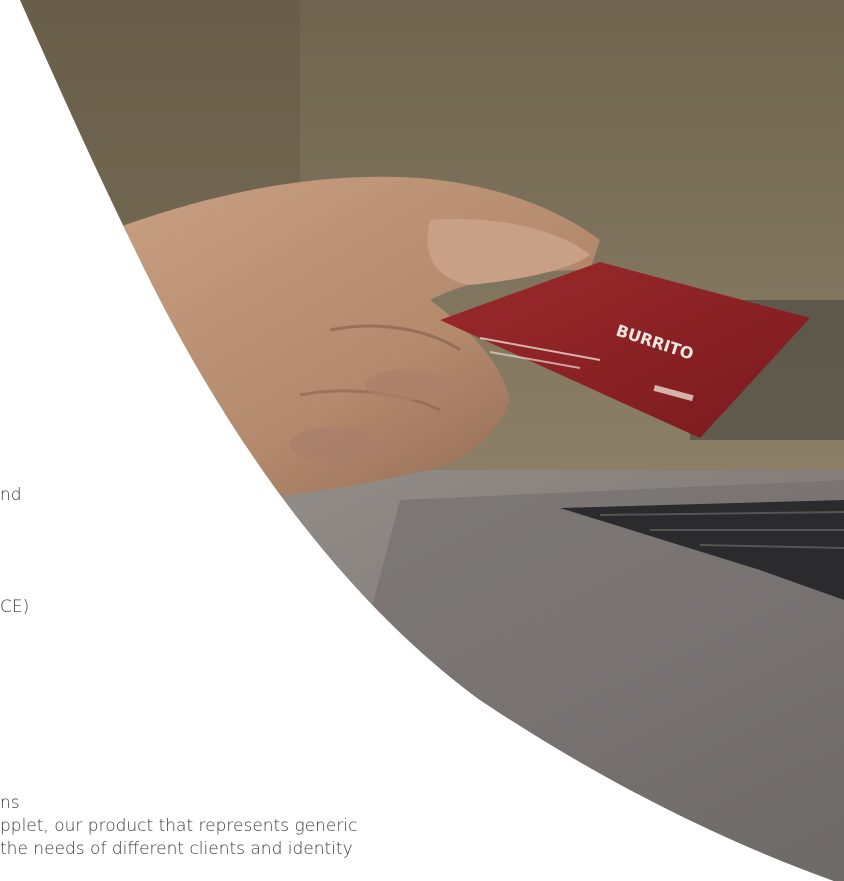 The image size is (844, 881). Describe the element at coordinates (11, 495) in the screenshot. I see `body-text-line-1: nd` at that location.